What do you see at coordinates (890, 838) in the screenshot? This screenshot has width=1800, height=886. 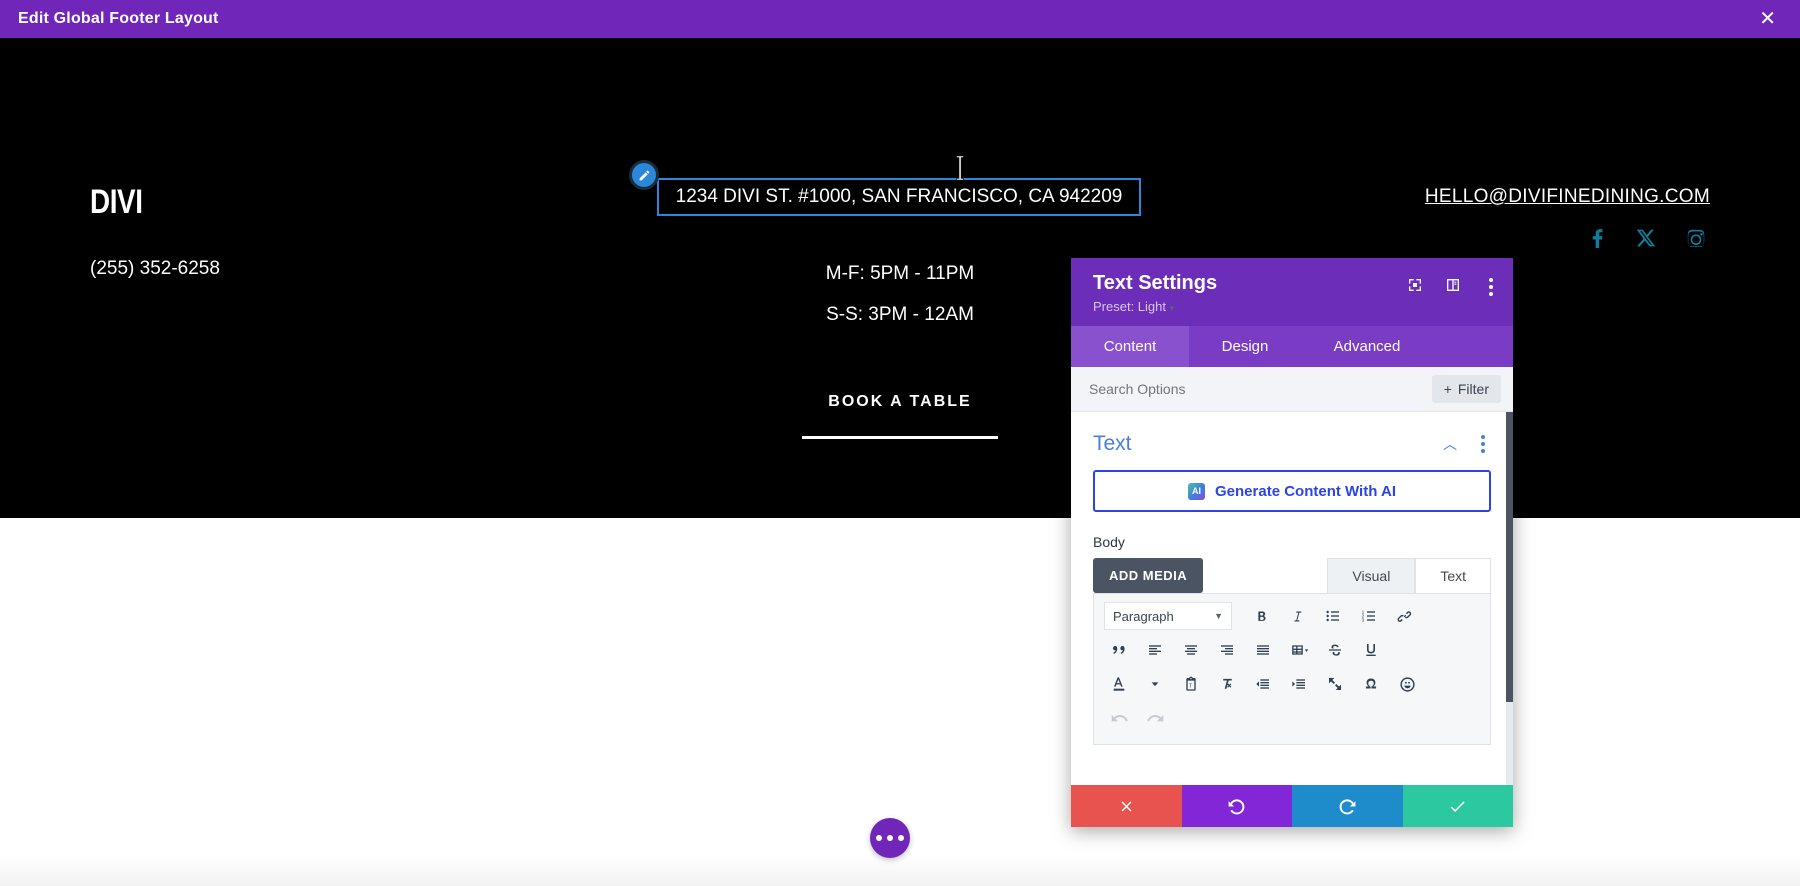 I see `page-settings-button` at bounding box center [890, 838].